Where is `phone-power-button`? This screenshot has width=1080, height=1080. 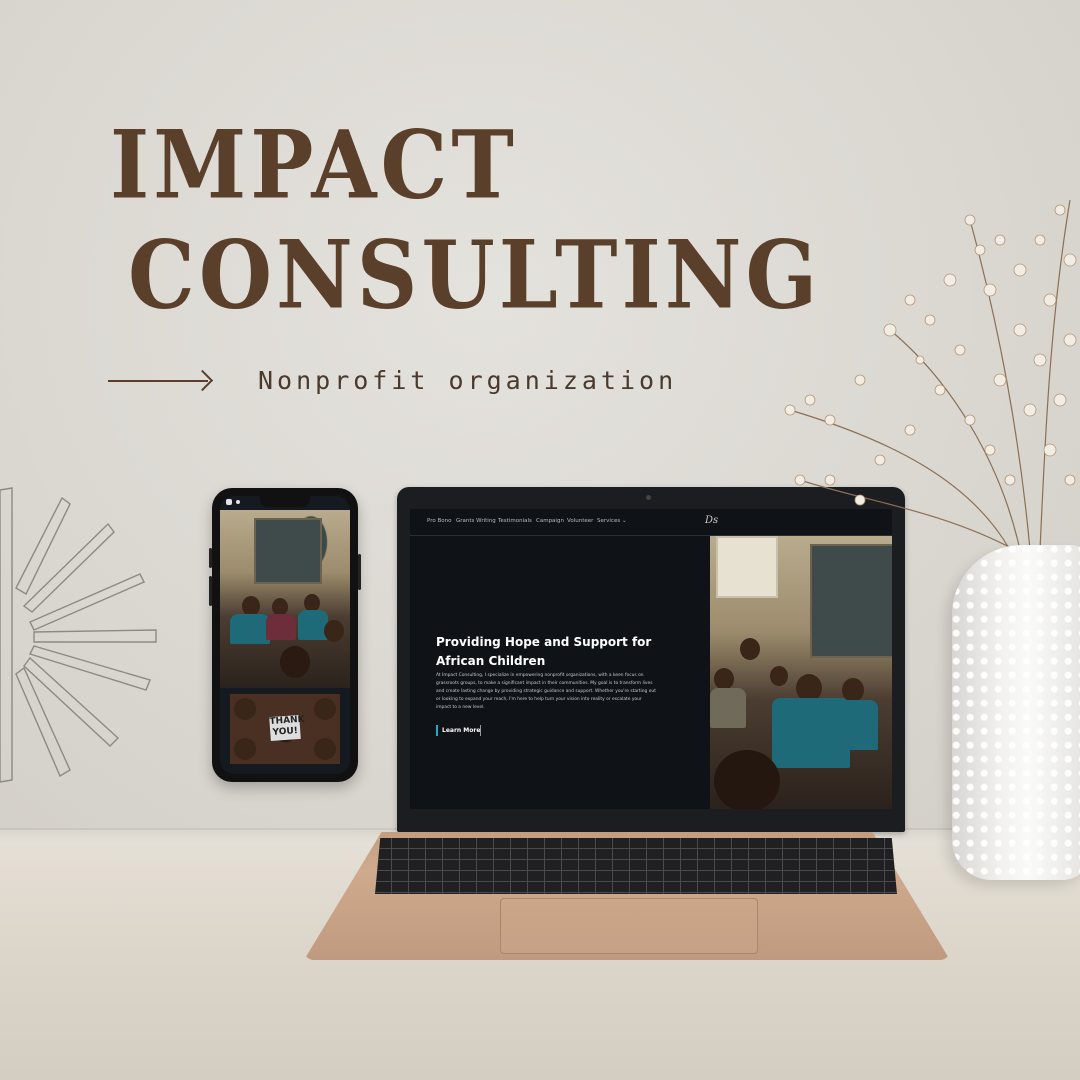 phone-power-button is located at coordinates (359, 572).